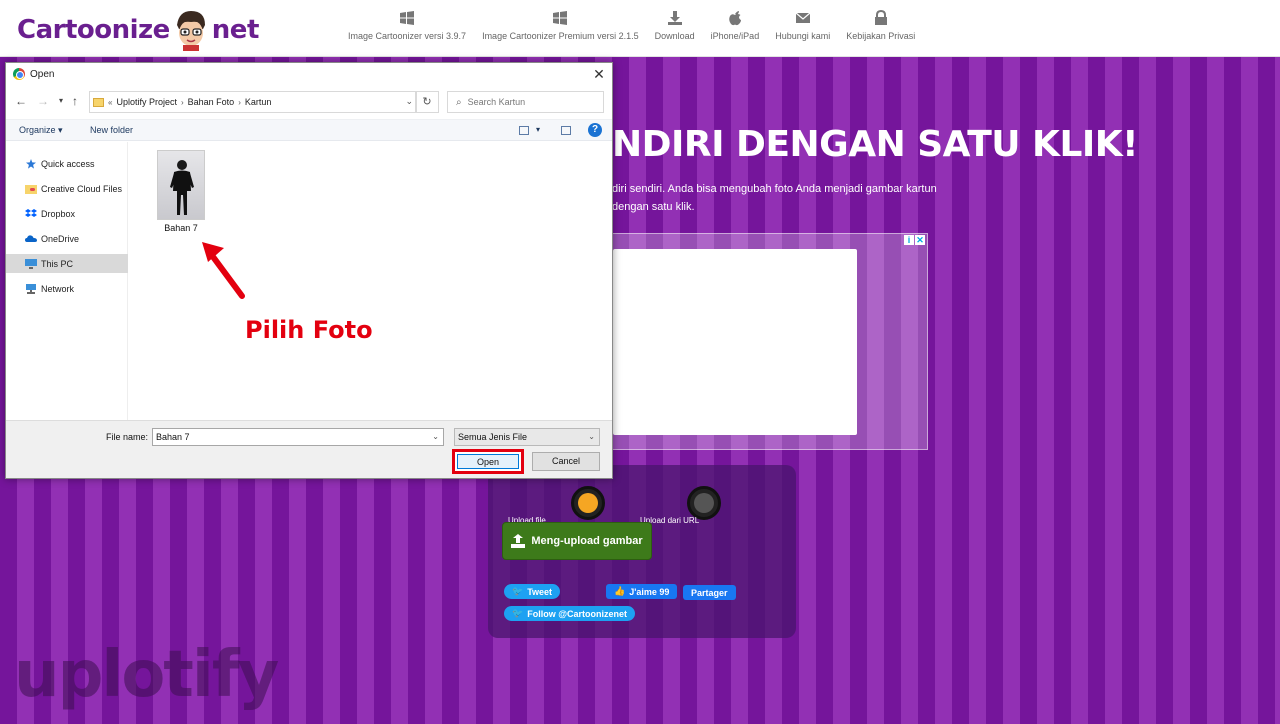  What do you see at coordinates (258, 102) in the screenshot?
I see `breadcrumb-item: Kartun` at bounding box center [258, 102].